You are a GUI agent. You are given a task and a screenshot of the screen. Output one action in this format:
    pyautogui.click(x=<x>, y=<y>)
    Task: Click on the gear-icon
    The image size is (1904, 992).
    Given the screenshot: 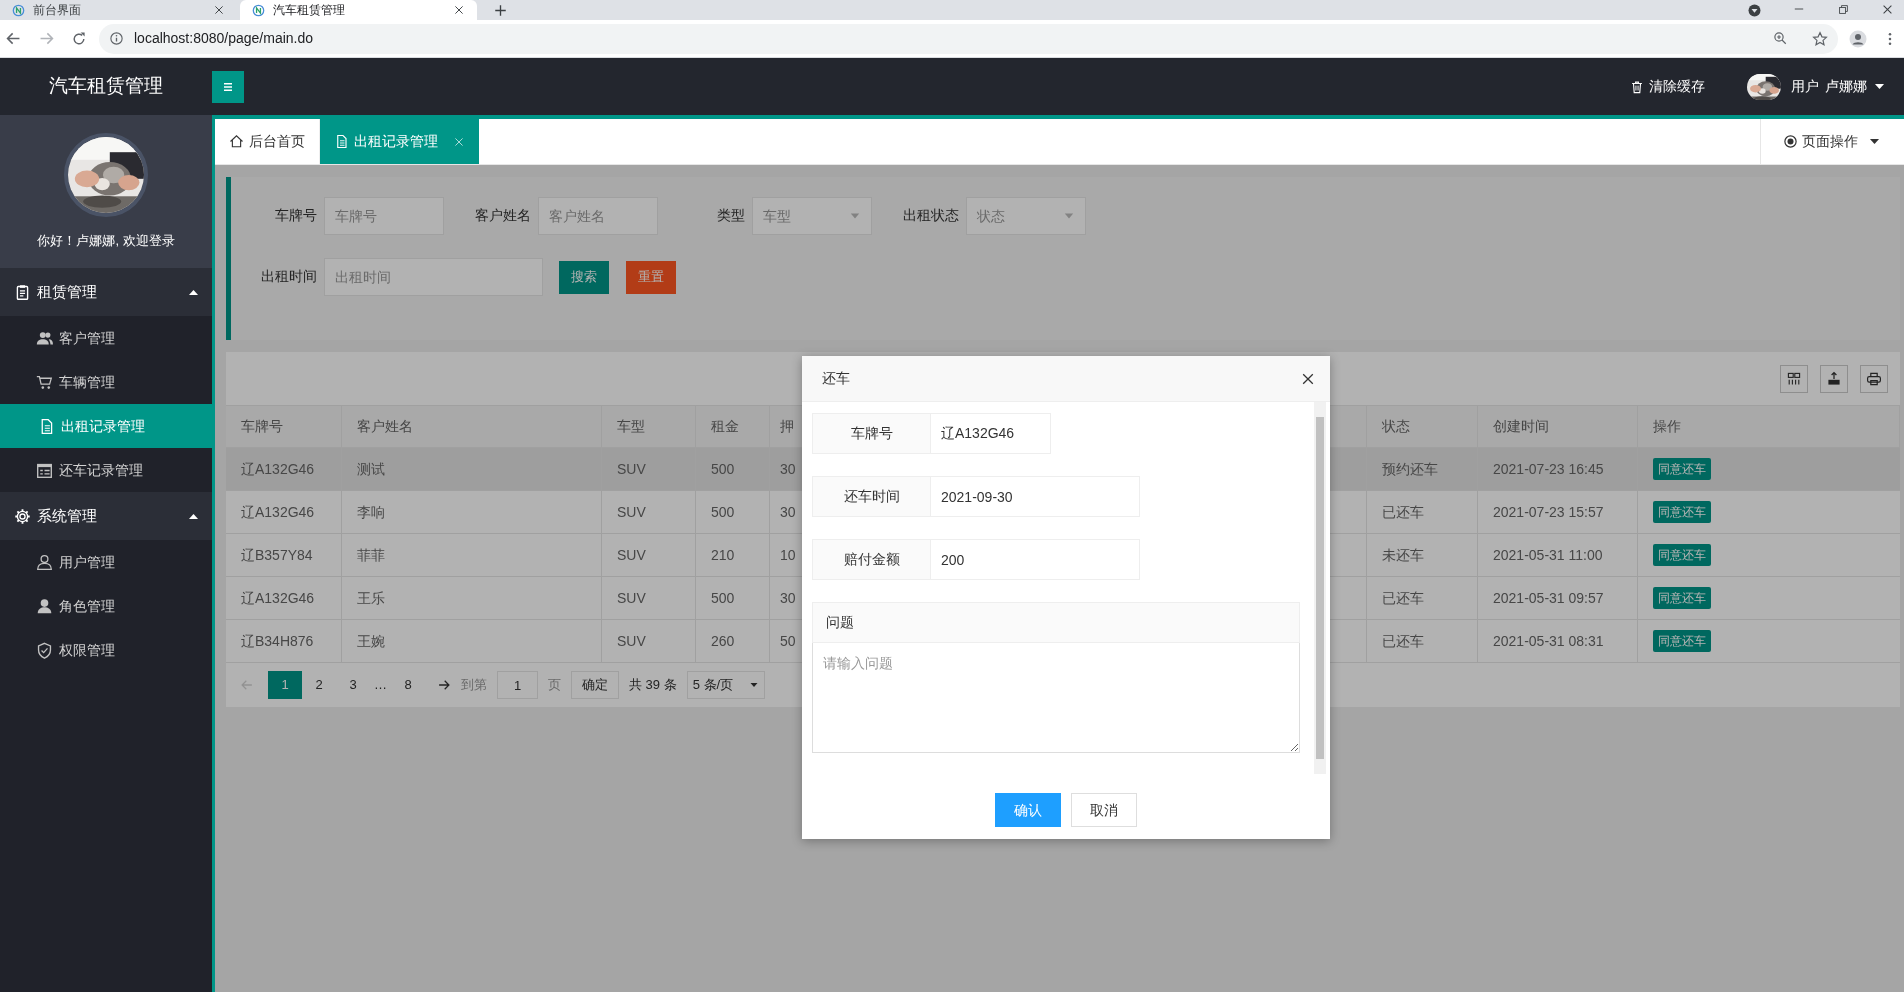 What is the action you would take?
    pyautogui.click(x=22, y=516)
    